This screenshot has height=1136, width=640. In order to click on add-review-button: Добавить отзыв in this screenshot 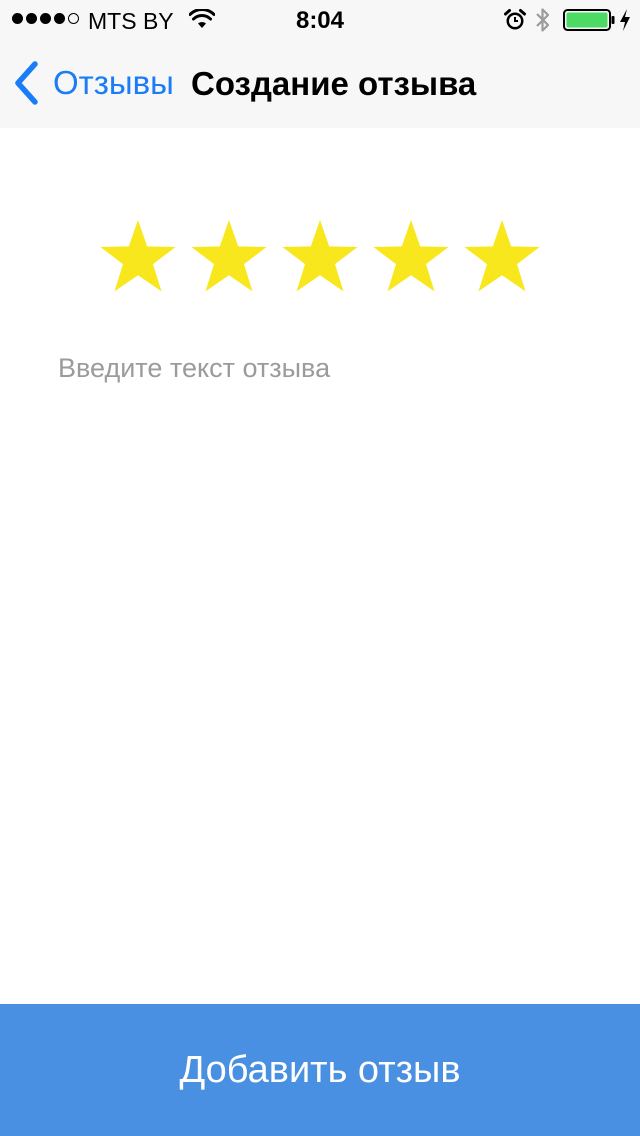, I will do `click(320, 1070)`.